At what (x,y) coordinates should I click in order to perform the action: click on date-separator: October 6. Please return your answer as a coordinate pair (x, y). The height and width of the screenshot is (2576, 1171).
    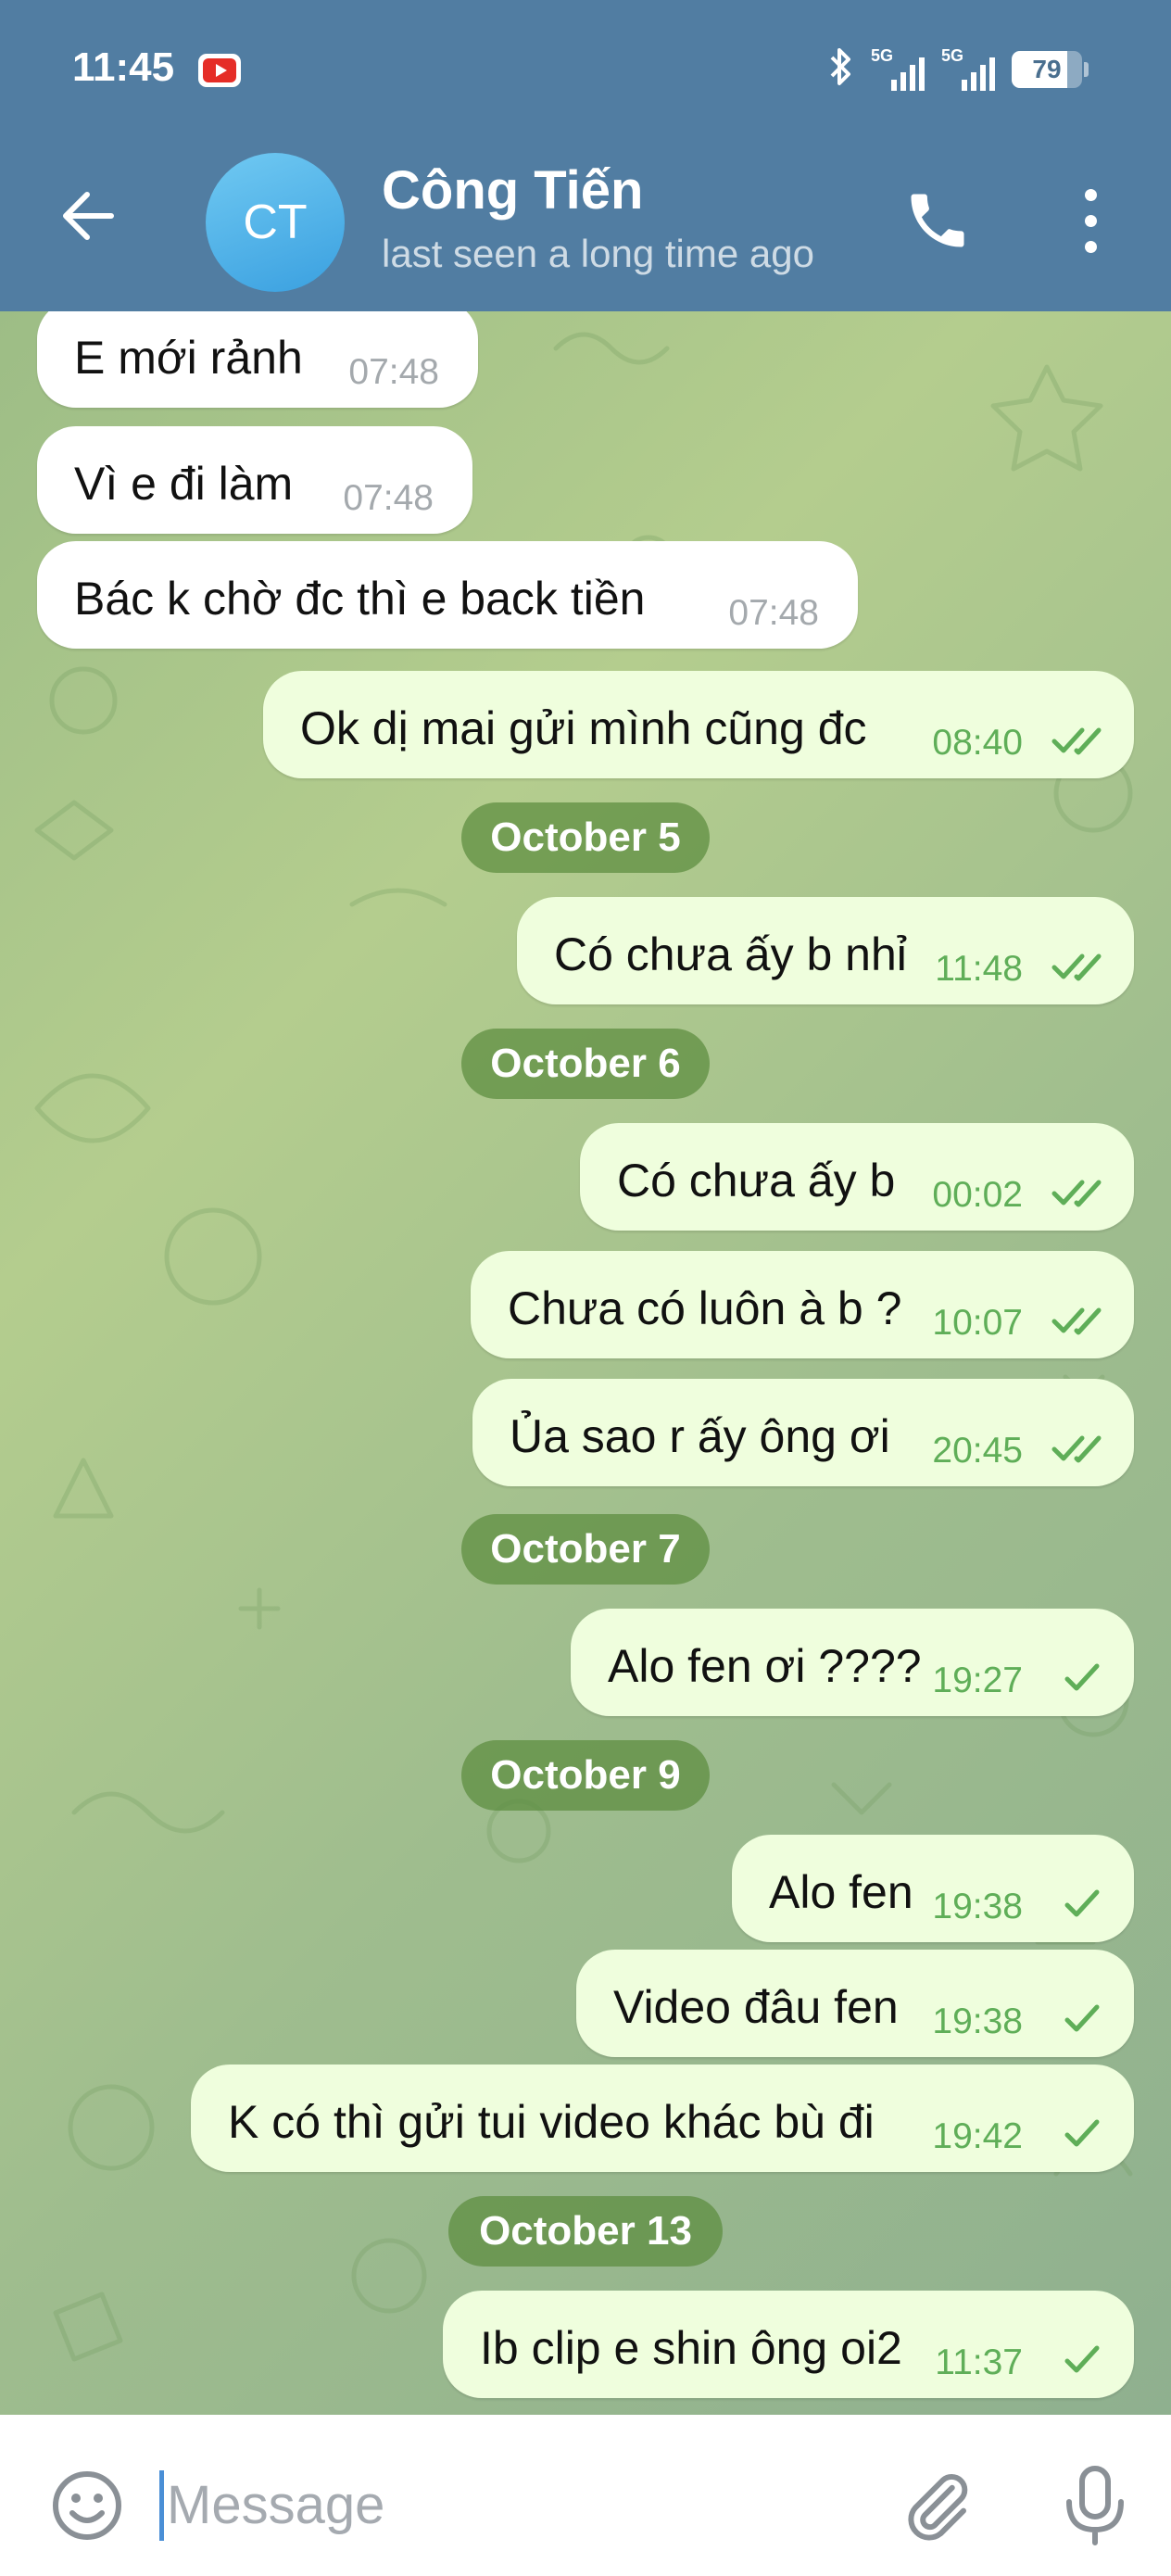
    Looking at the image, I should click on (585, 1064).